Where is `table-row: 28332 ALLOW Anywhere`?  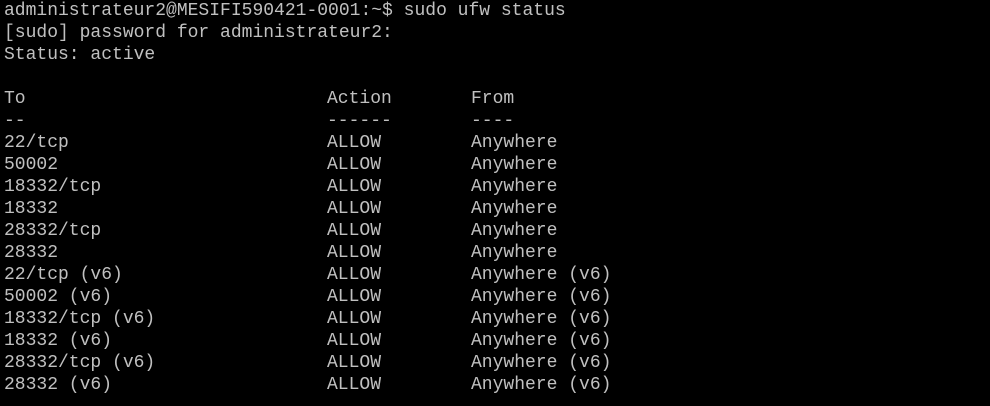
table-row: 28332 ALLOW Anywhere is located at coordinates (497, 253).